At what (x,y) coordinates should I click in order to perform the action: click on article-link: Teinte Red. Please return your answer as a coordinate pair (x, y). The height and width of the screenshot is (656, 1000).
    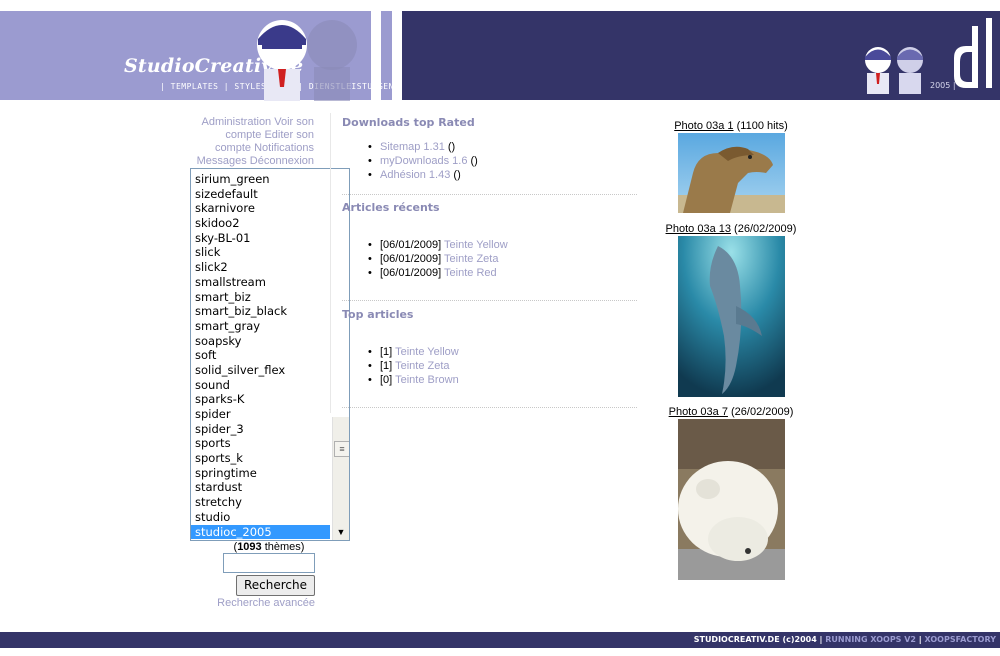
    Looking at the image, I should click on (470, 273).